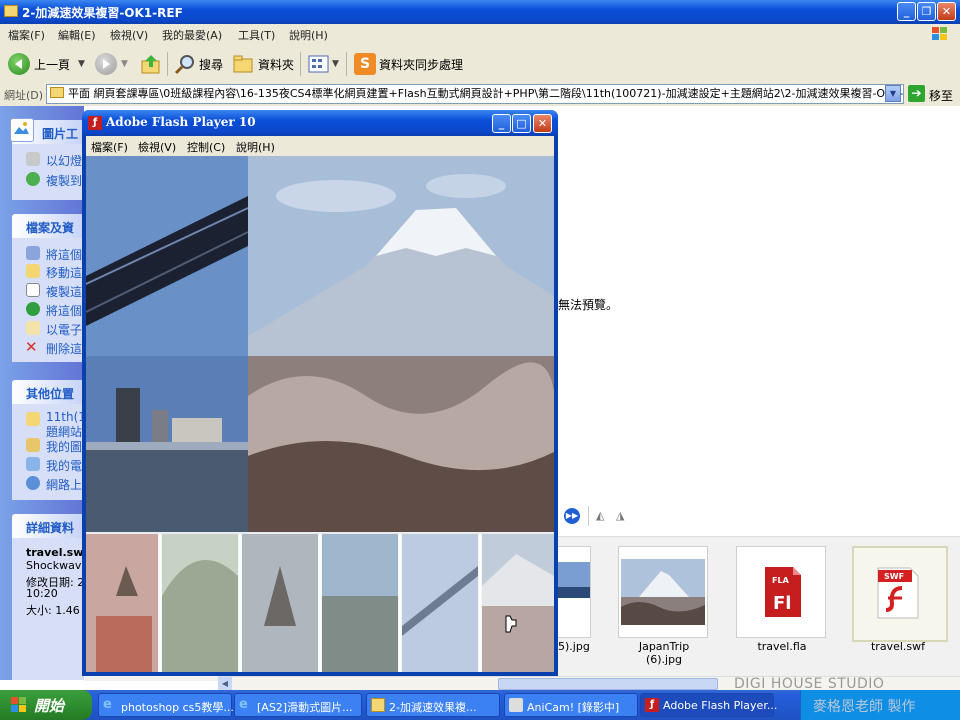  Describe the element at coordinates (620, 515) in the screenshot. I see `rotate-ccw-icon: ◮` at that location.